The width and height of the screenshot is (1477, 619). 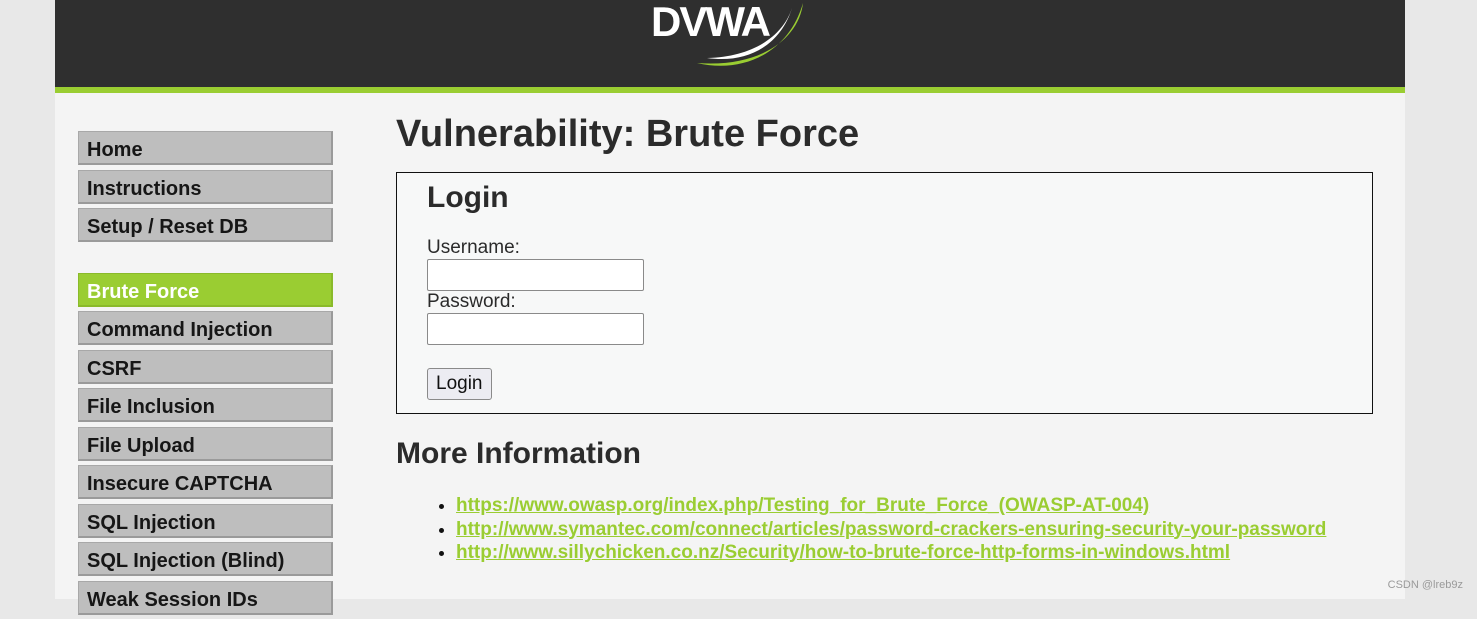 What do you see at coordinates (711, 22) in the screenshot?
I see `logo-text: DVWA` at bounding box center [711, 22].